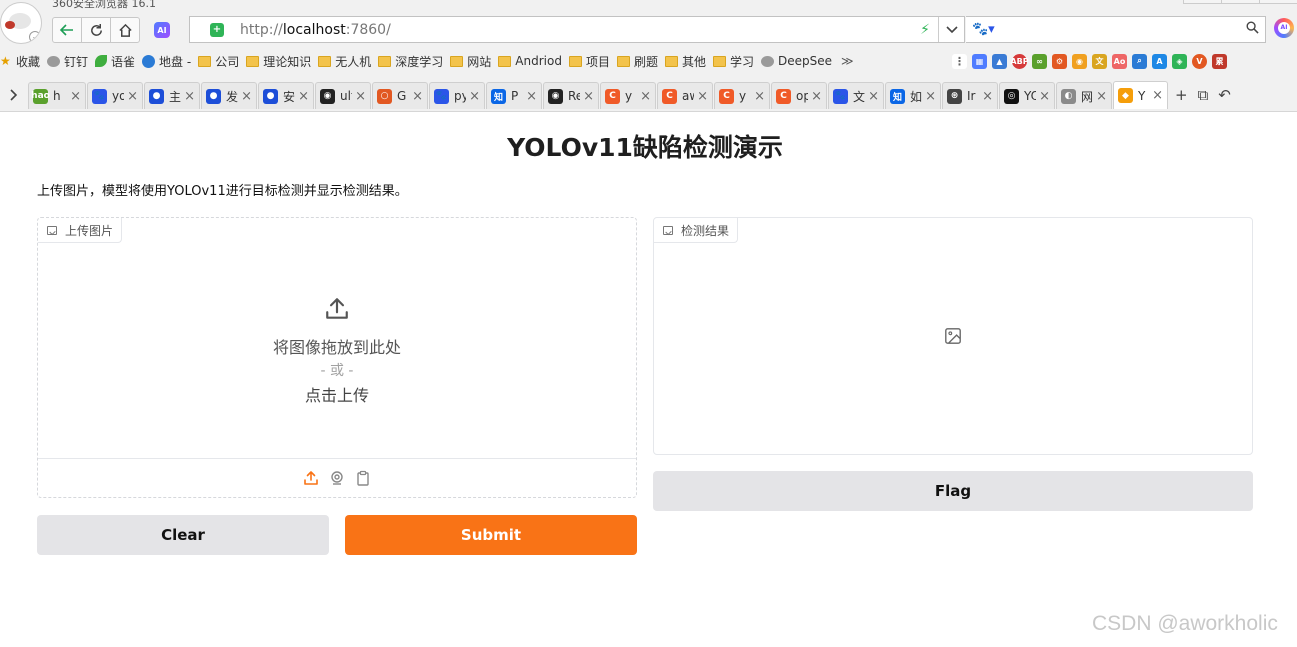  What do you see at coordinates (1284, 28) in the screenshot?
I see `browser-ai-icon: AI` at bounding box center [1284, 28].